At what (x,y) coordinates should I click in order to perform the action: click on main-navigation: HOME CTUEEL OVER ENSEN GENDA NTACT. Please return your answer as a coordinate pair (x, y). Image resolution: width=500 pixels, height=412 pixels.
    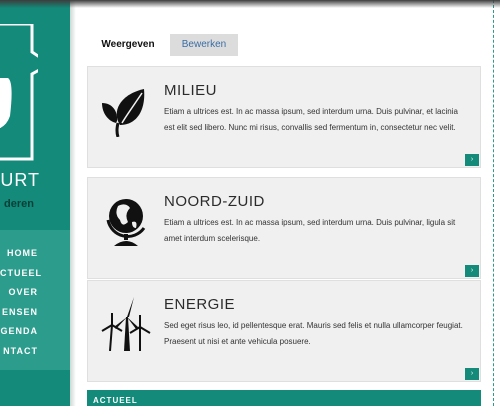
    Looking at the image, I should click on (35, 300).